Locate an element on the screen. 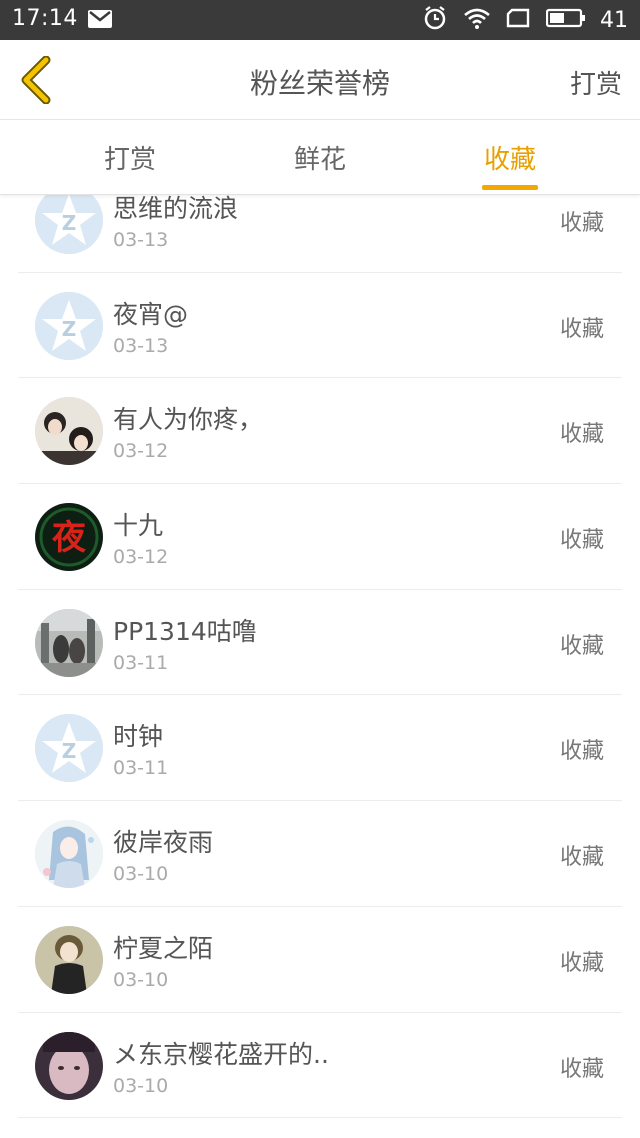 This screenshot has width=640, height=1138. list-item: 柠夏之陌 03-10 收藏 is located at coordinates (320, 960).